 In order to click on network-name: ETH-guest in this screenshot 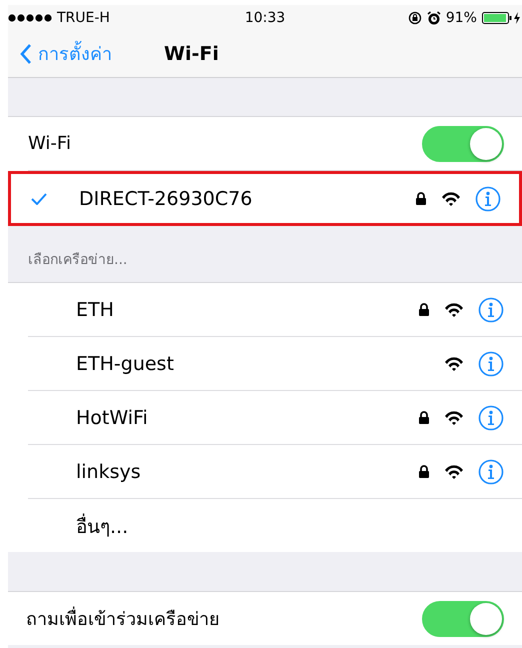, I will do `click(247, 363)`.